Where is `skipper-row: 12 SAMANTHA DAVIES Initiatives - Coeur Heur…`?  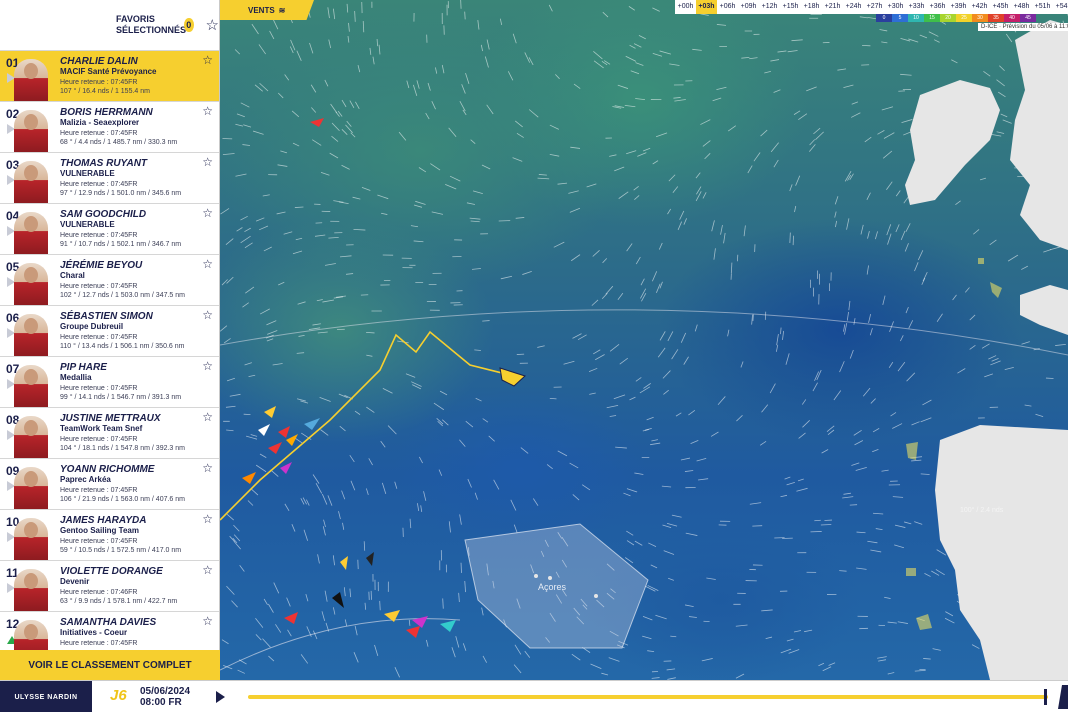
skipper-row: 12 SAMANTHA DAVIES Initiatives - Coeur Heur… is located at coordinates (109, 630).